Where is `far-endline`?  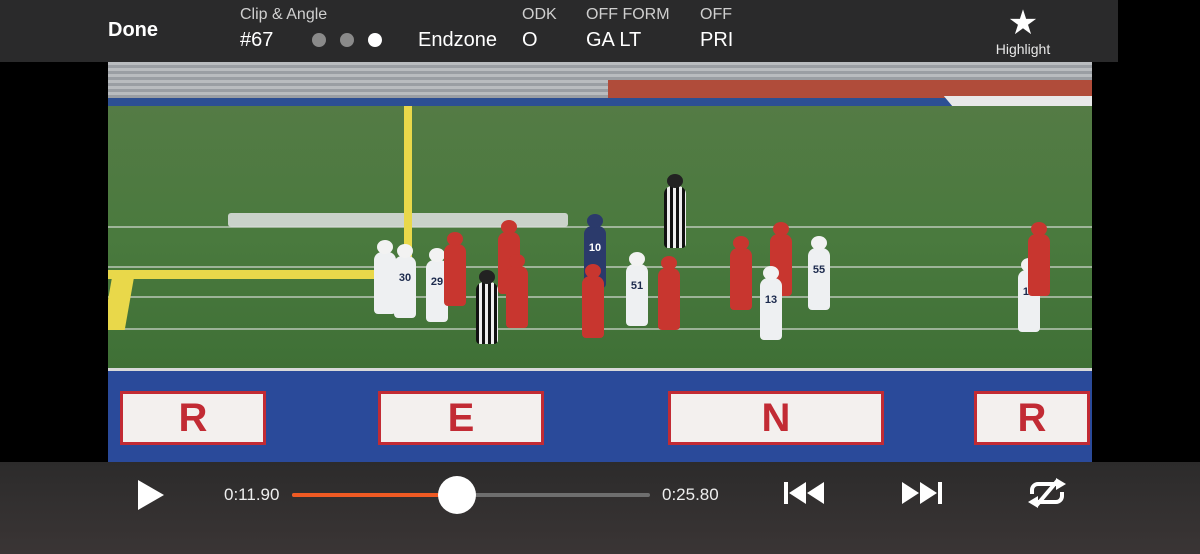 far-endline is located at coordinates (1017, 101).